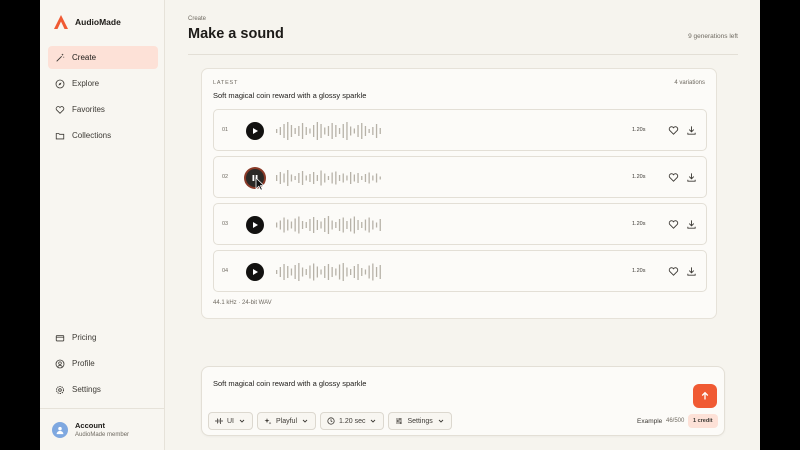 This screenshot has height=450, width=800. I want to click on generations-left: 9 generations left, so click(713, 36).